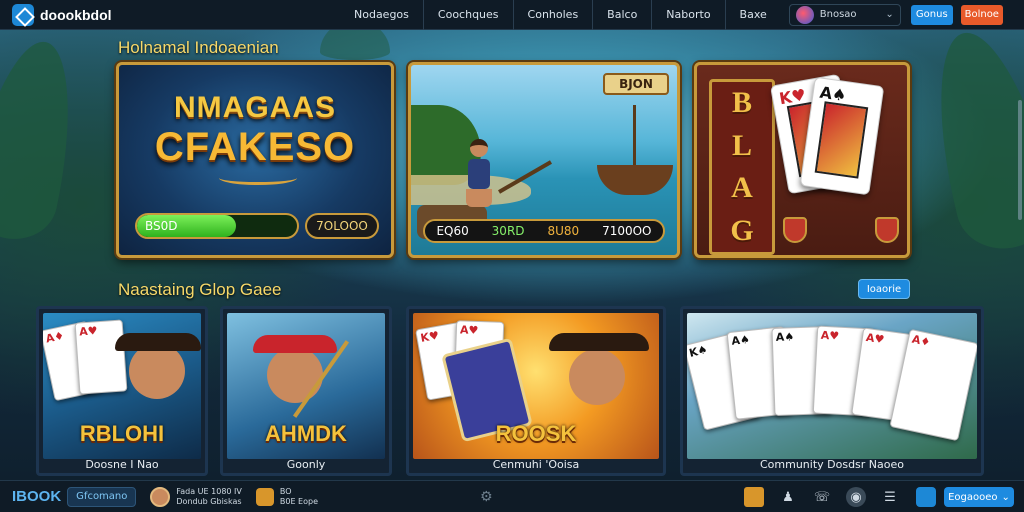 The image size is (1024, 512). What do you see at coordinates (741, 145) in the screenshot?
I see `letter: L` at bounding box center [741, 145].